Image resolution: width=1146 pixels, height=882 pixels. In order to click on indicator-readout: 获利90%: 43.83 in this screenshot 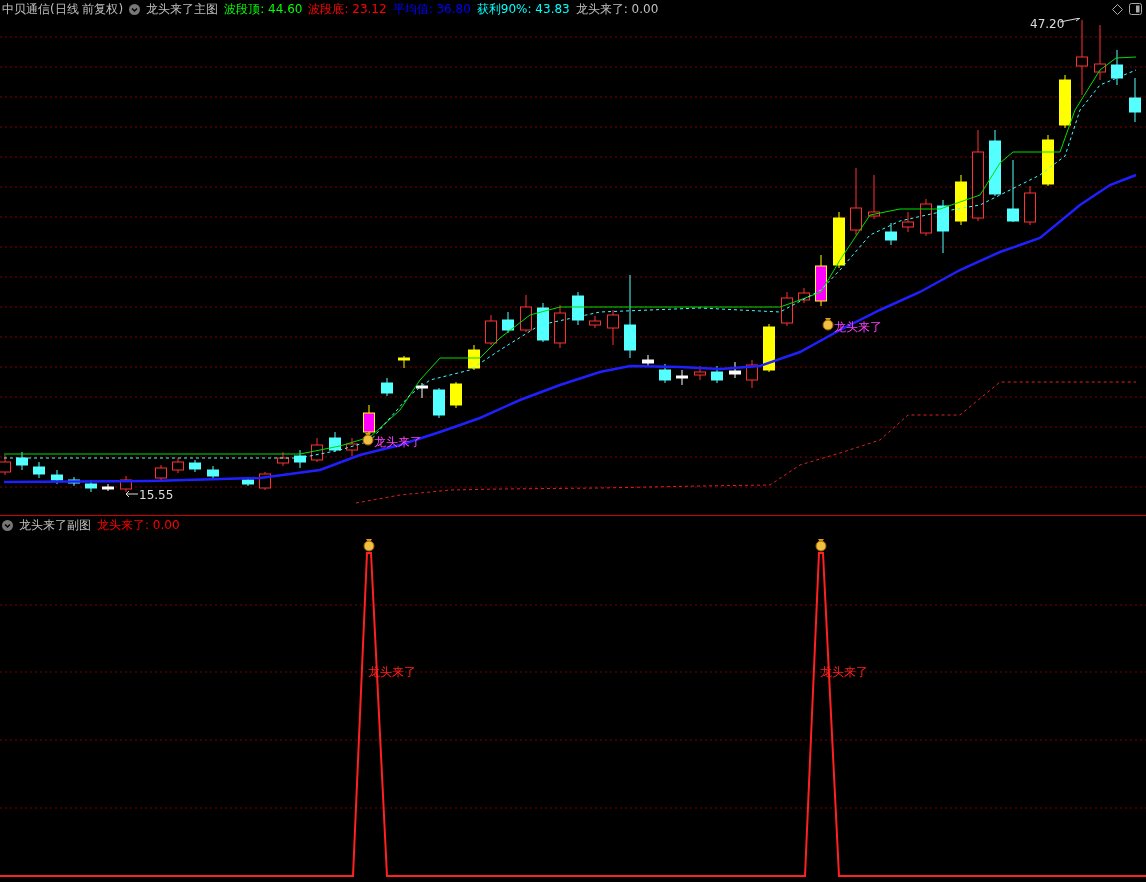, I will do `click(523, 9)`.